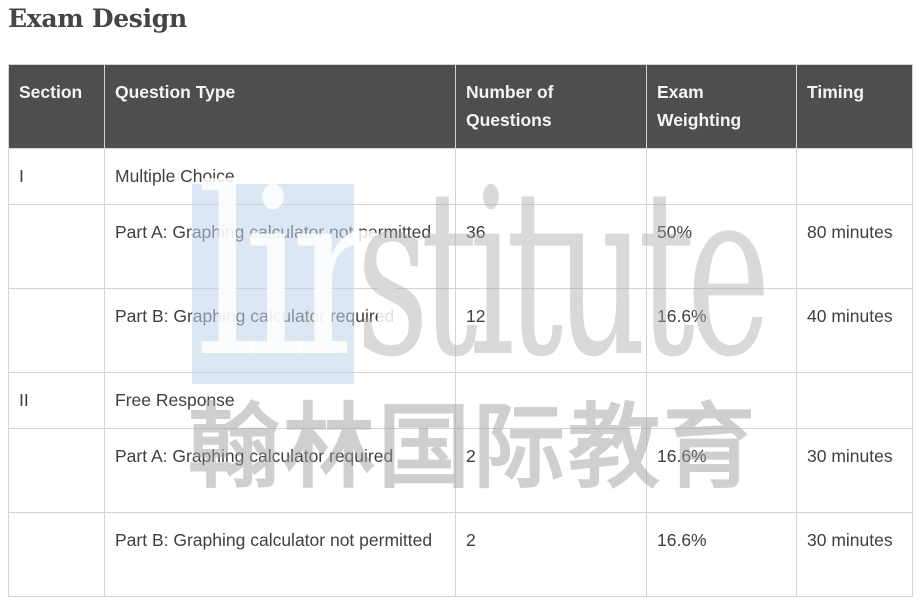  Describe the element at coordinates (551, 106) in the screenshot. I see `header-number-of-questions: Number of Questions` at that location.